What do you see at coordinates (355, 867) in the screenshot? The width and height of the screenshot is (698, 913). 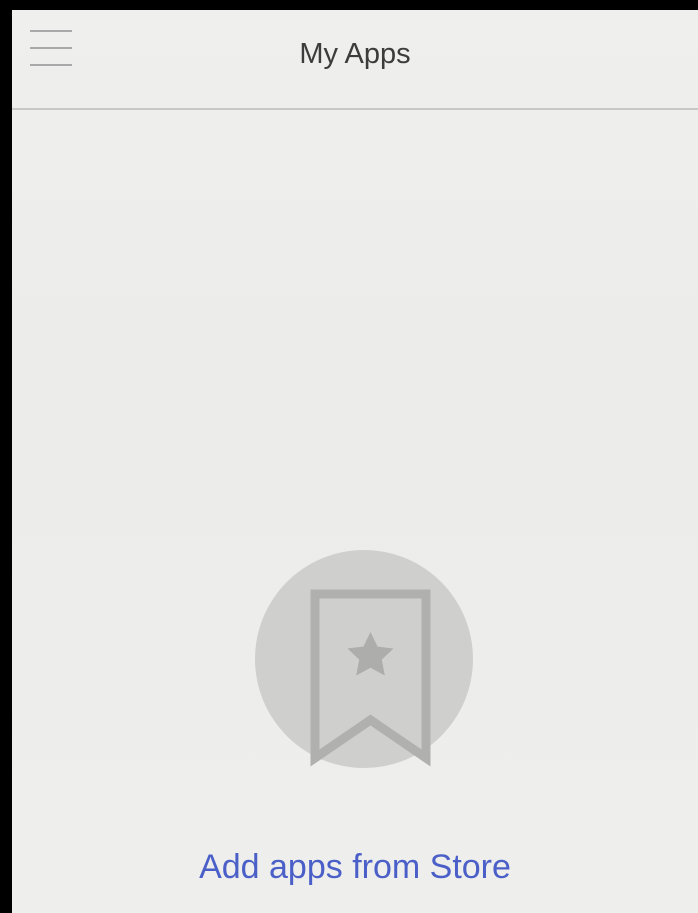 I see `add-apps-from-store-link: Add apps from Store` at bounding box center [355, 867].